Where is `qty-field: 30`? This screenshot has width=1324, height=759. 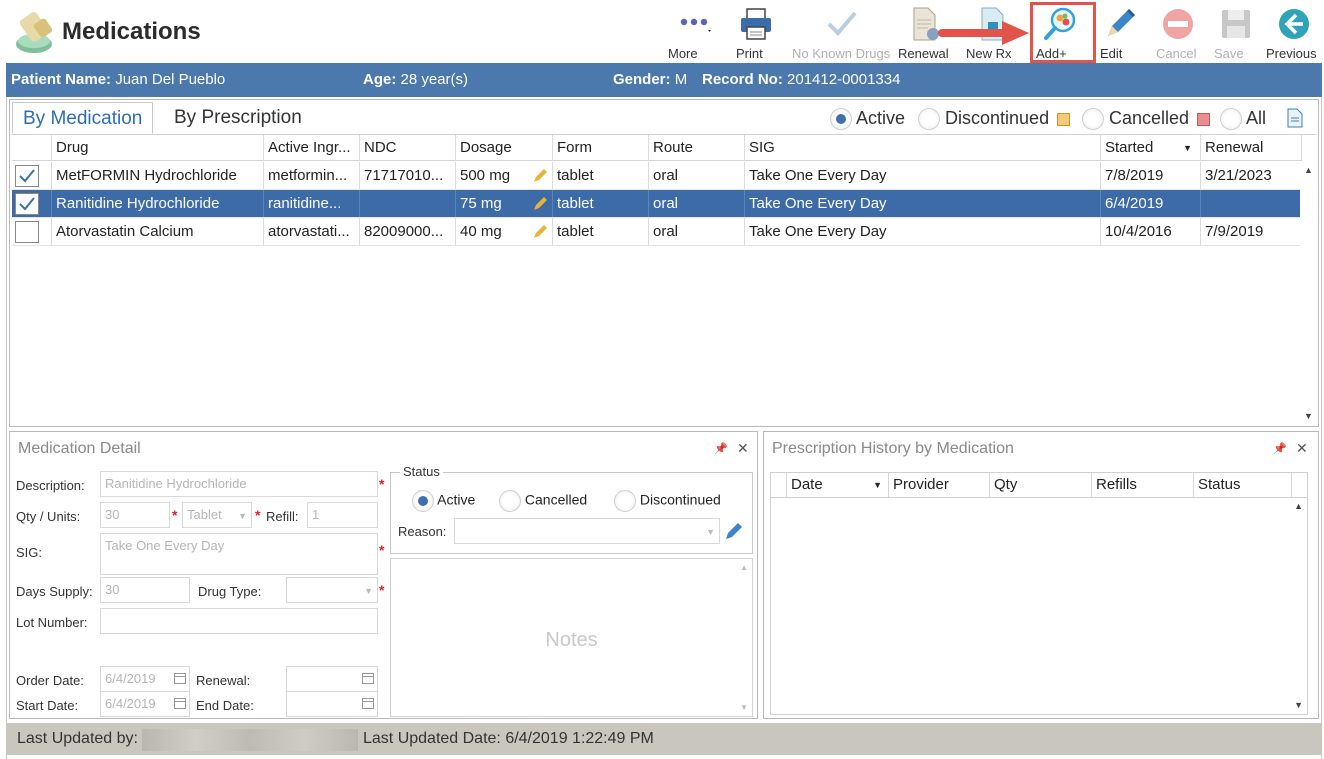 qty-field: 30 is located at coordinates (135, 515).